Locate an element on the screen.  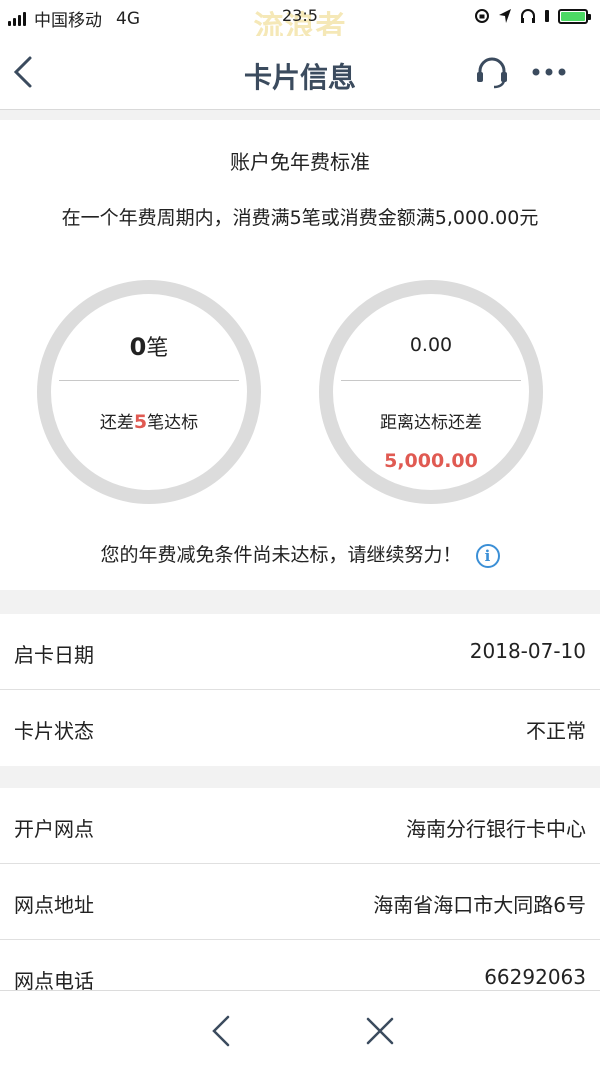
network-type: 4G is located at coordinates (128, 18).